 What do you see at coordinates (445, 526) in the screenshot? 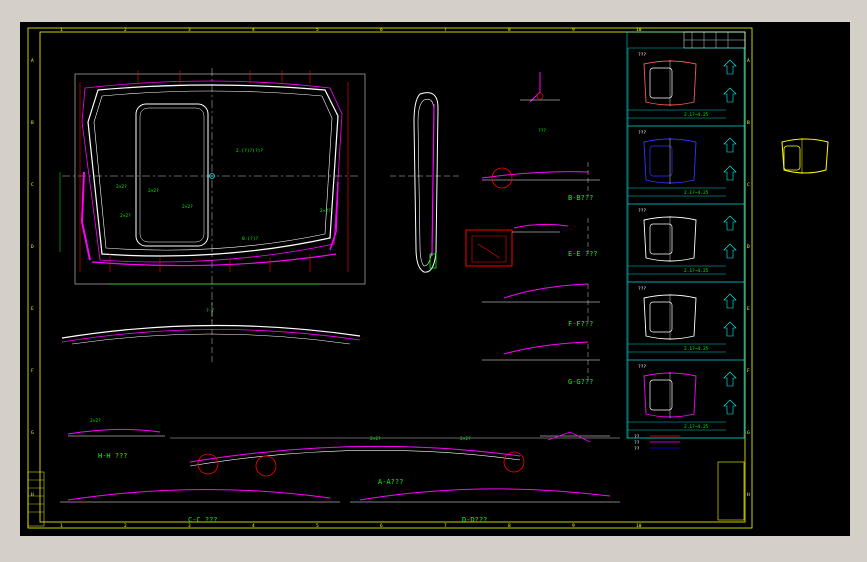
I see `grid-number-bottom: 7` at bounding box center [445, 526].